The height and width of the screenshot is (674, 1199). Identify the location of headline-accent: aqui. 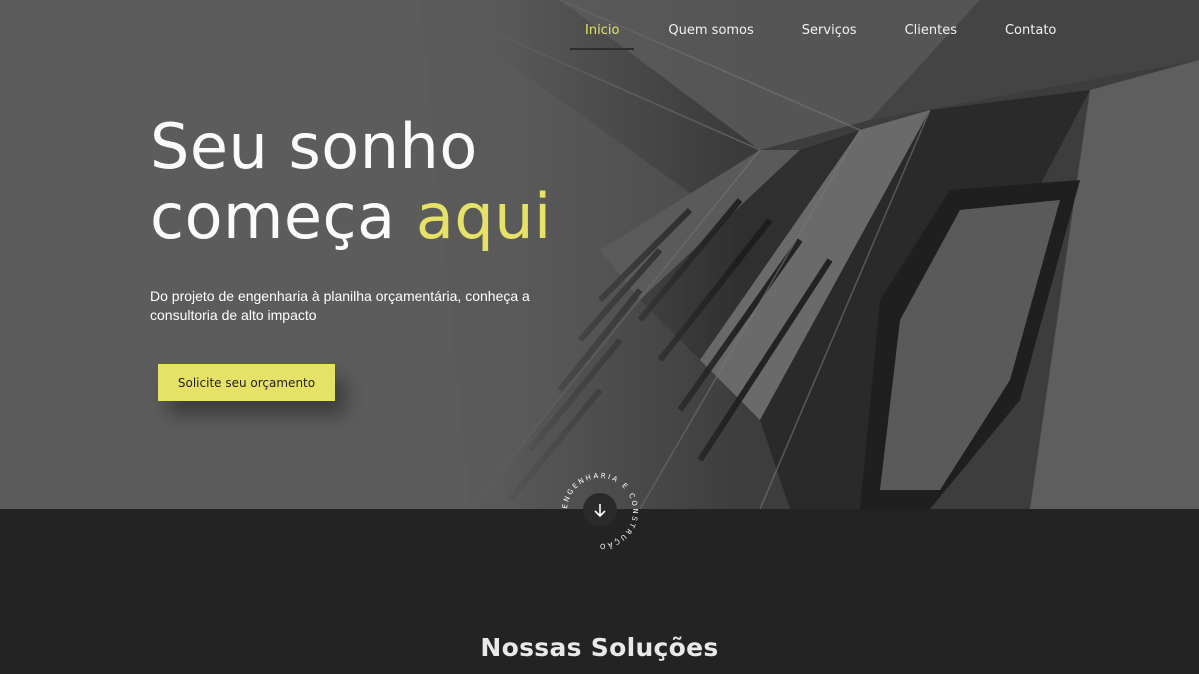
(483, 216).